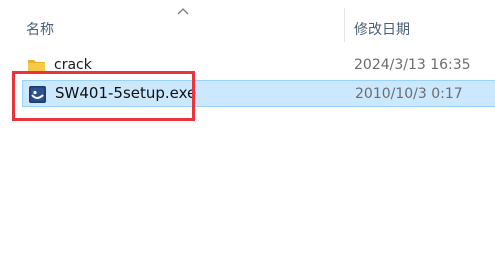  I want to click on file-date-modified: 2010/10/3 0:17, so click(409, 94).